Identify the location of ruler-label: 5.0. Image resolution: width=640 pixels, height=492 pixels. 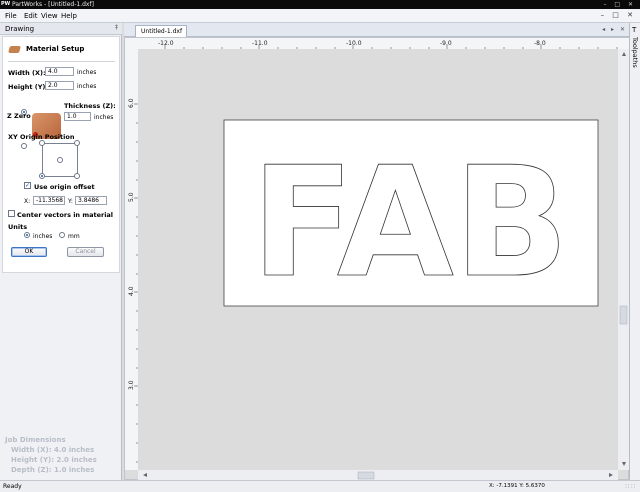
(131, 197).